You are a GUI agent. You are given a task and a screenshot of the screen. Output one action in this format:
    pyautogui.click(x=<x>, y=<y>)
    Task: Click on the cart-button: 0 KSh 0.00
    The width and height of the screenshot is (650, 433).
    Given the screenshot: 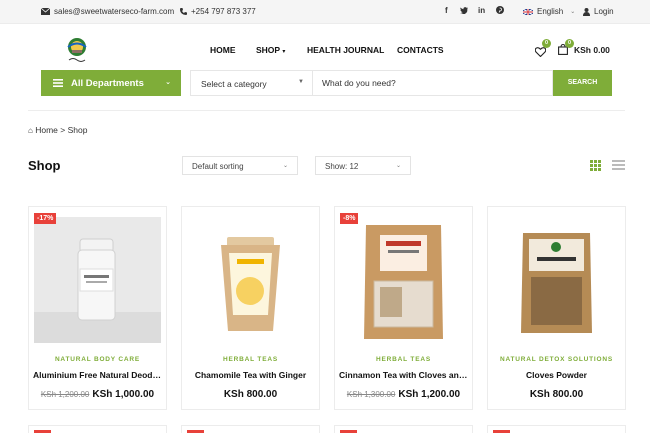 What is the action you would take?
    pyautogui.click(x=588, y=47)
    